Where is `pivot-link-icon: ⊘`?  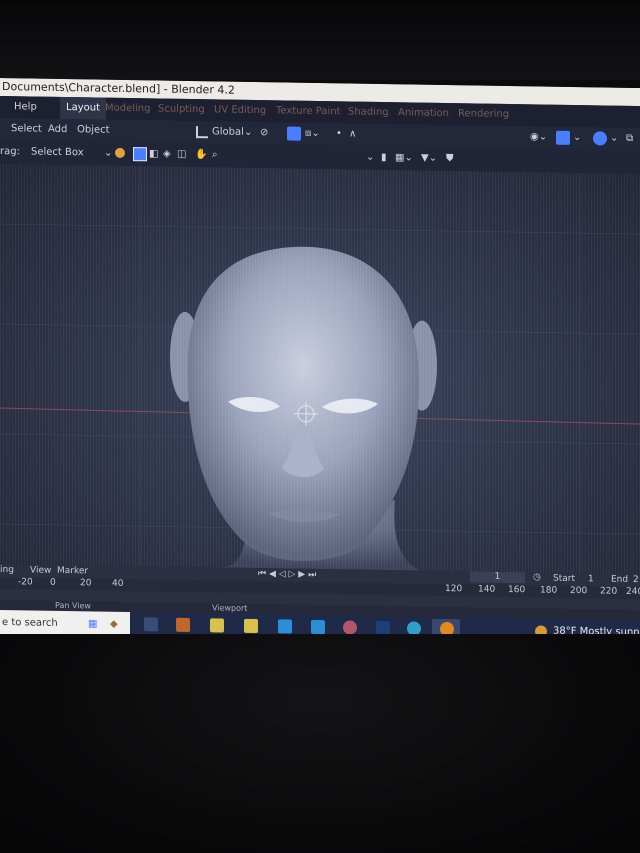 pivot-link-icon: ⊘ is located at coordinates (264, 133).